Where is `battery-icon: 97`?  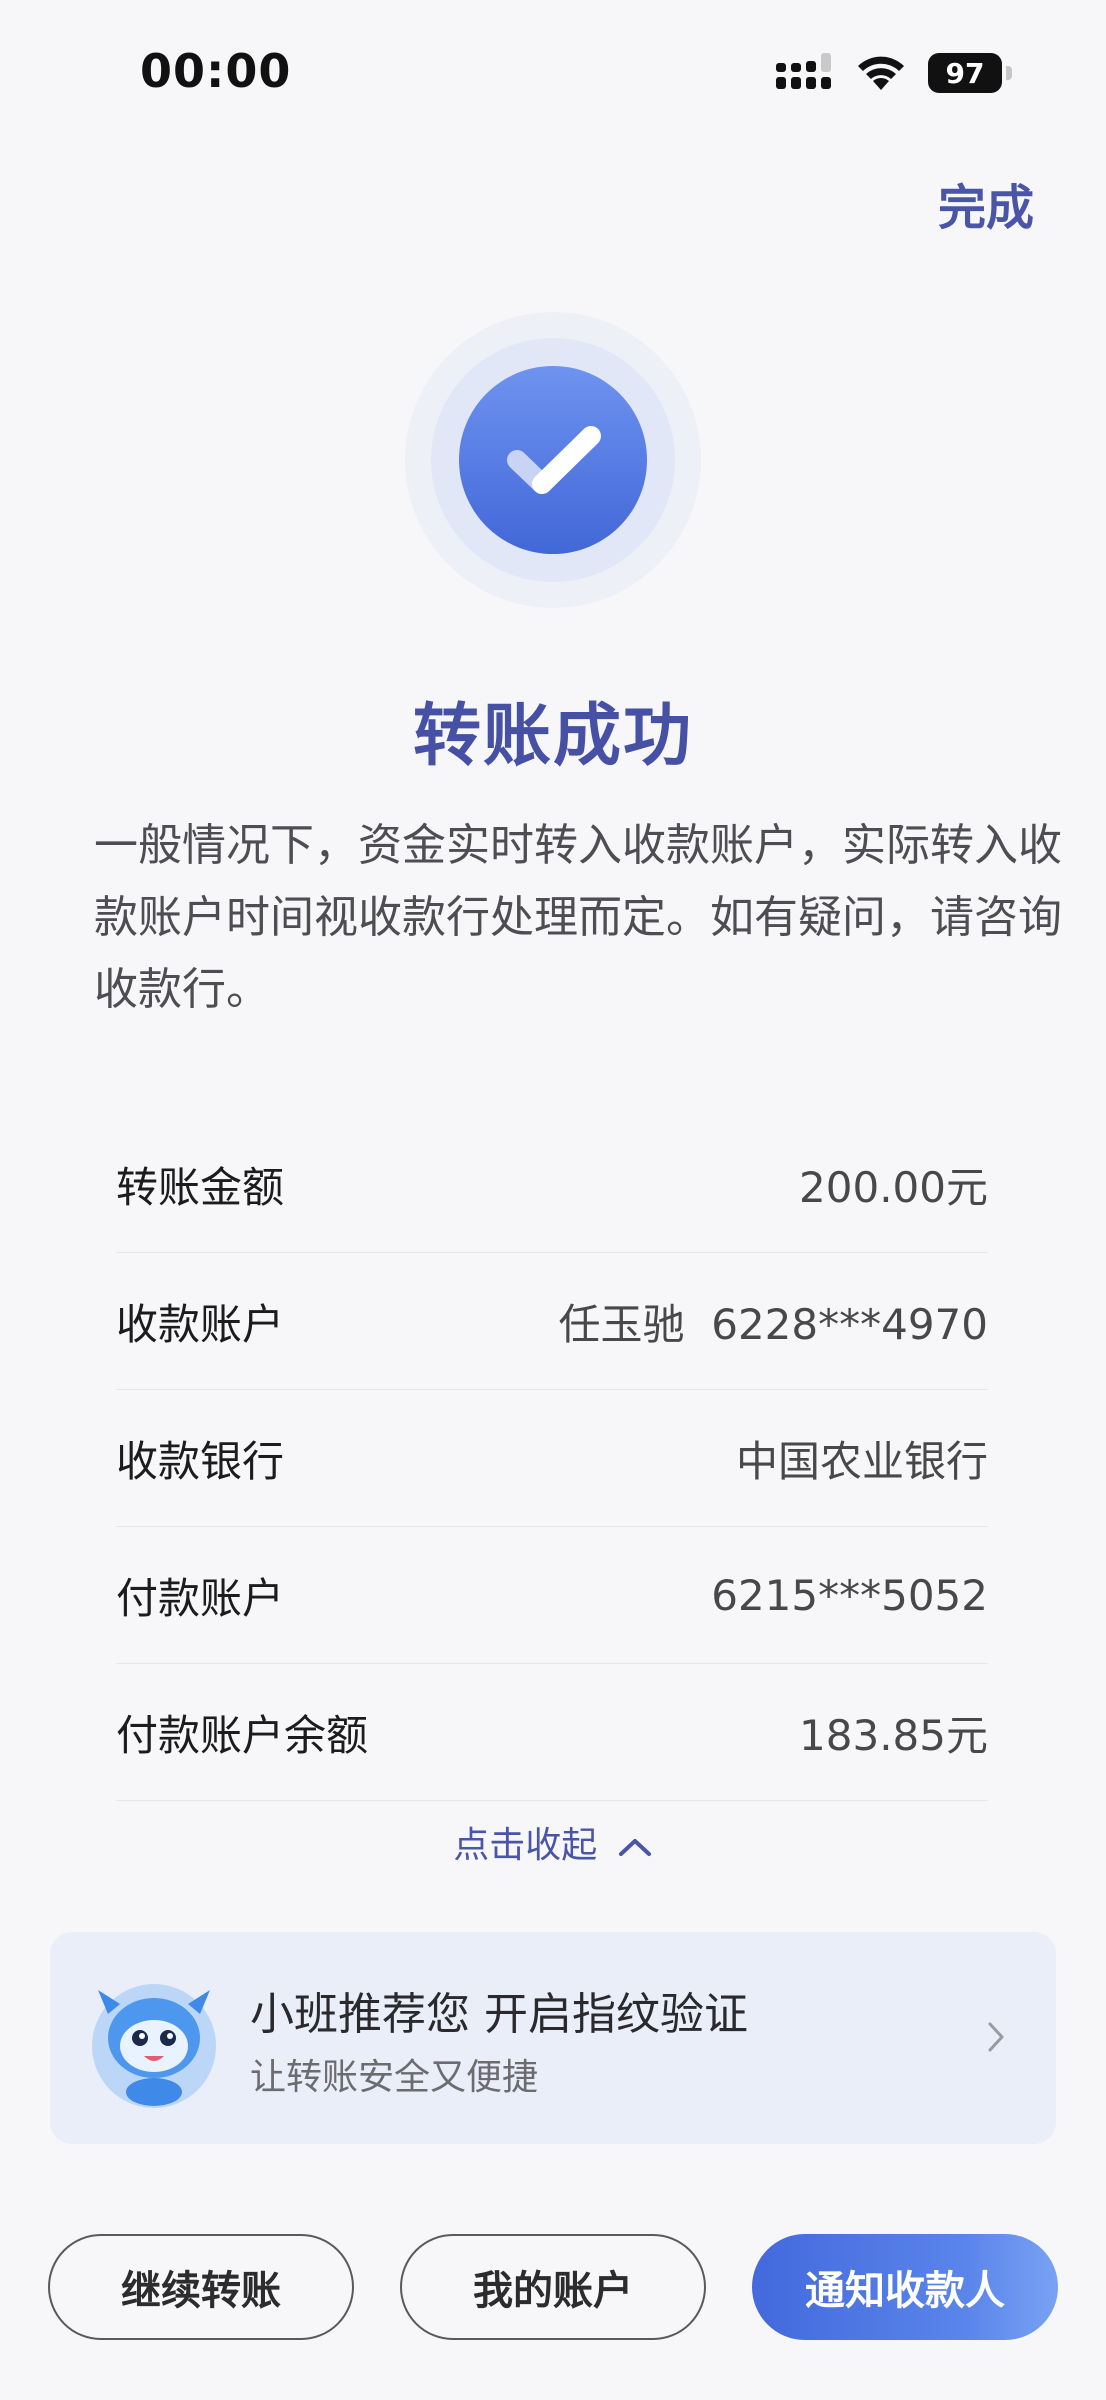 battery-icon: 97 is located at coordinates (970, 73).